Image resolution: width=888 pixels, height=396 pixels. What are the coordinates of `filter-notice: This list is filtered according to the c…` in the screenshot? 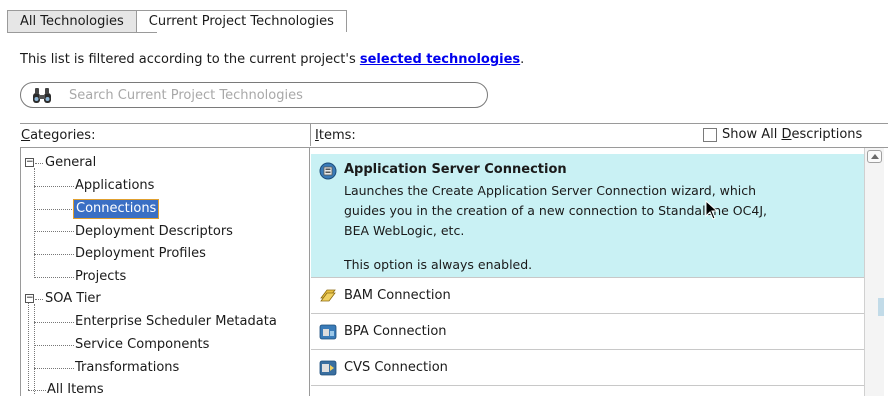 It's located at (272, 59).